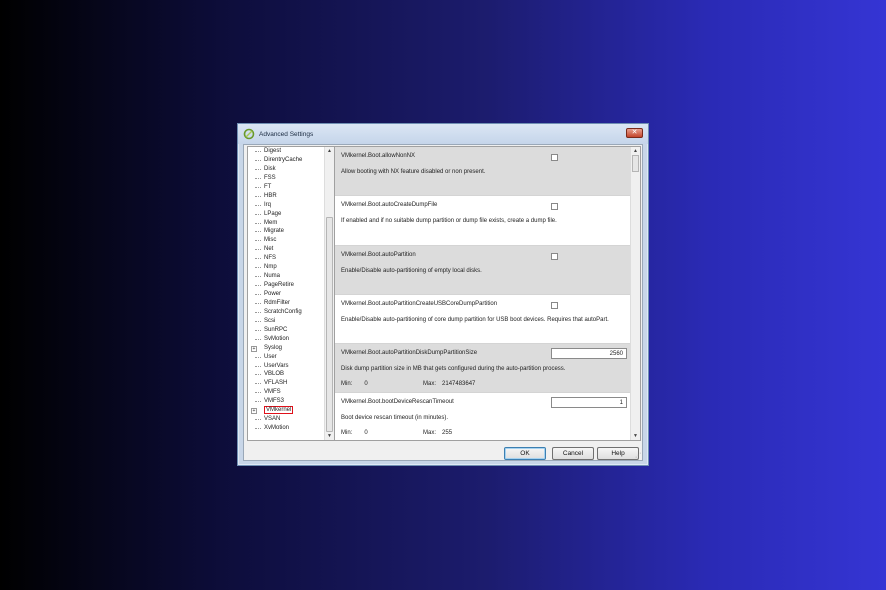 The height and width of the screenshot is (590, 886). What do you see at coordinates (283, 311) in the screenshot?
I see `tree-item-label: ScratchConfig` at bounding box center [283, 311].